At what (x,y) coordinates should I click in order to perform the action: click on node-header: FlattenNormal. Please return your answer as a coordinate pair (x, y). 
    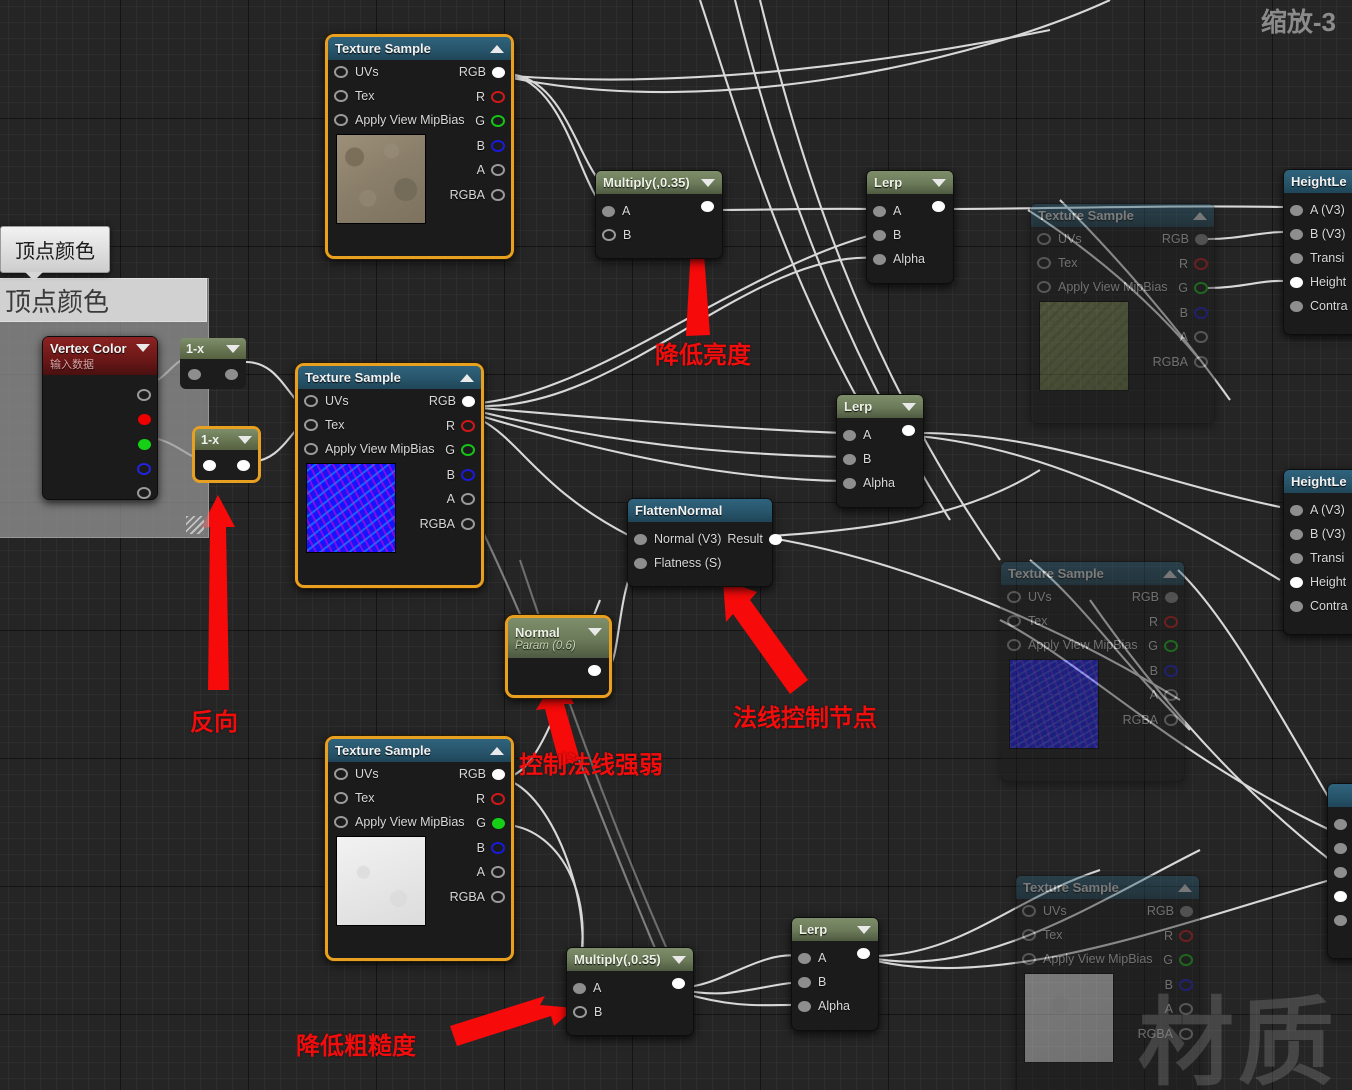
    Looking at the image, I should click on (700, 510).